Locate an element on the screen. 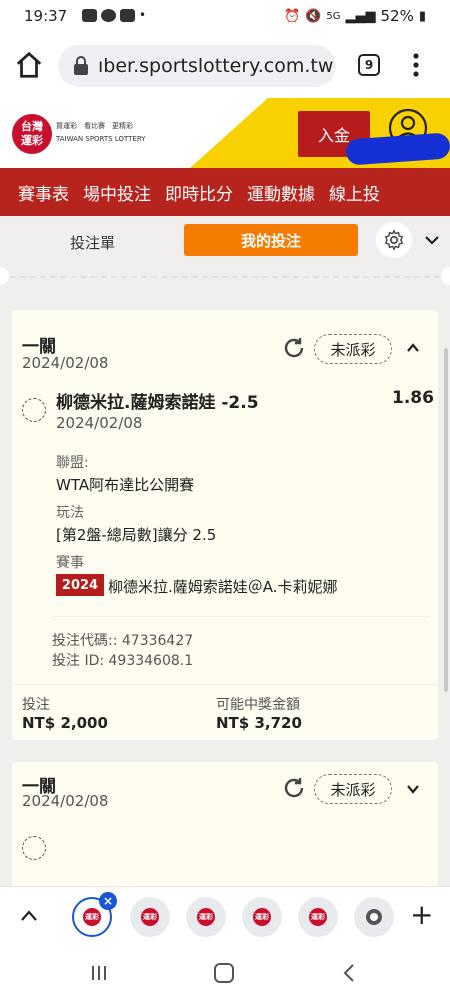  league-value: WTA阿布達比公開賽 is located at coordinates (125, 485).